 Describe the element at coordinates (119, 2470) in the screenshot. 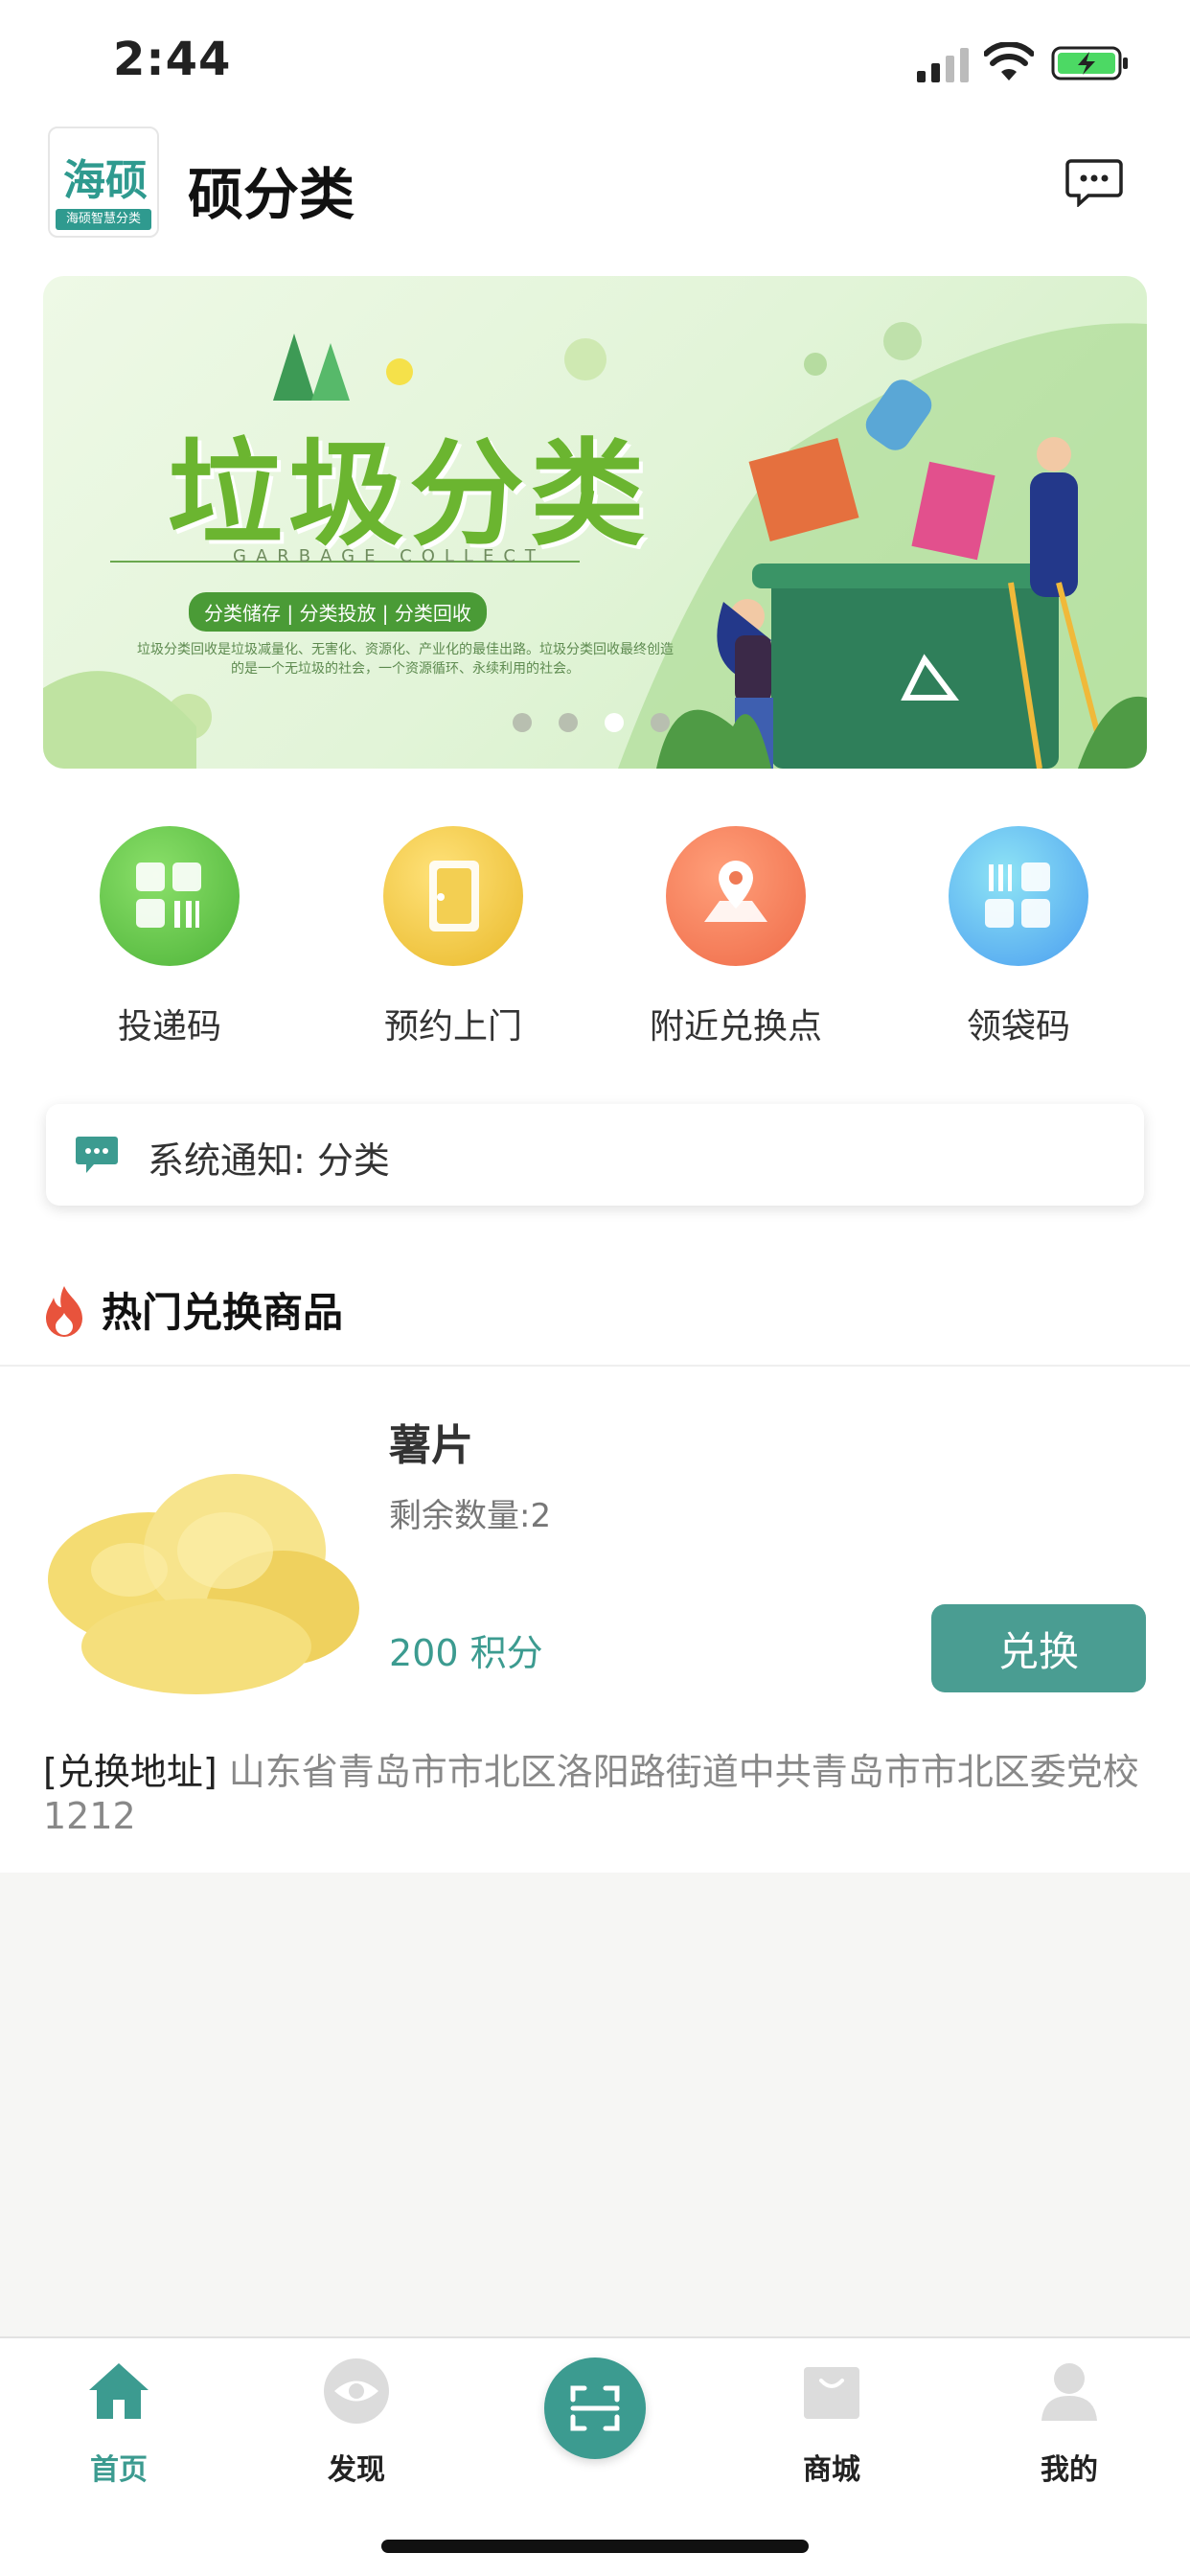

I see `tab-label: 首页` at that location.